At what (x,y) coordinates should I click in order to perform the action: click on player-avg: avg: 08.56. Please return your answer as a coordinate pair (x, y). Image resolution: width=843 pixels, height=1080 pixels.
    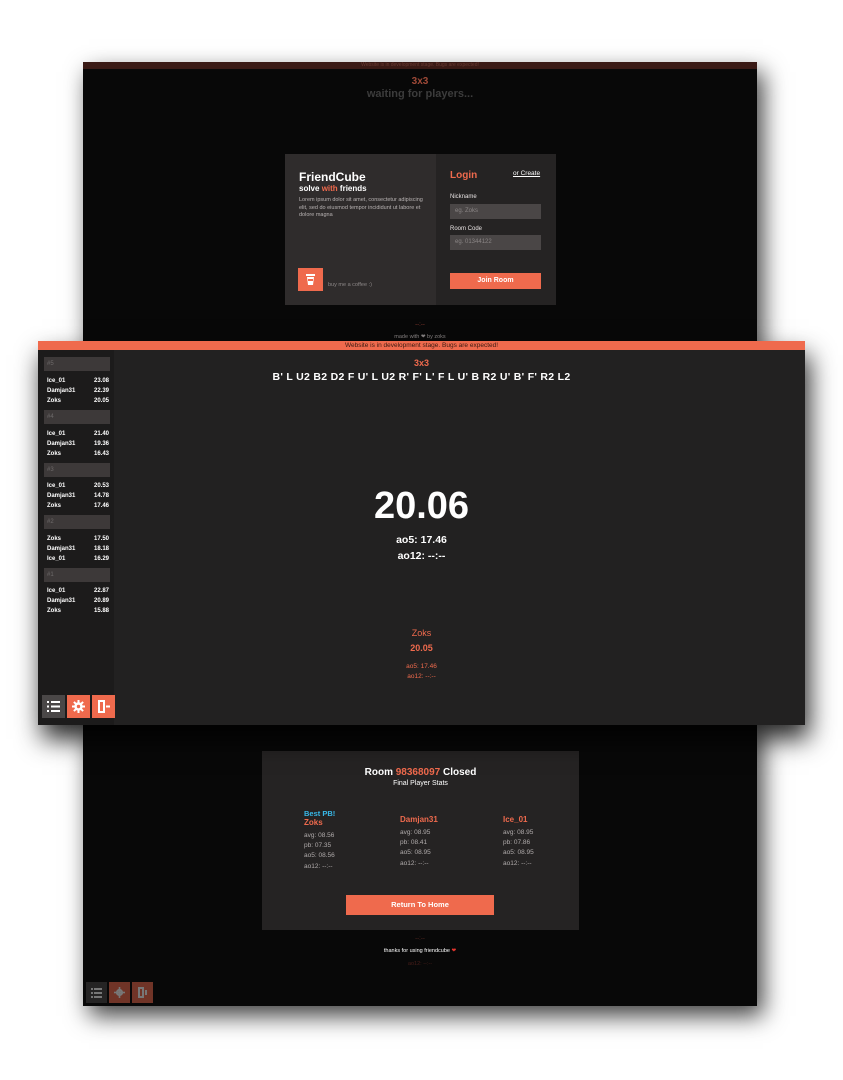
    Looking at the image, I should click on (319, 835).